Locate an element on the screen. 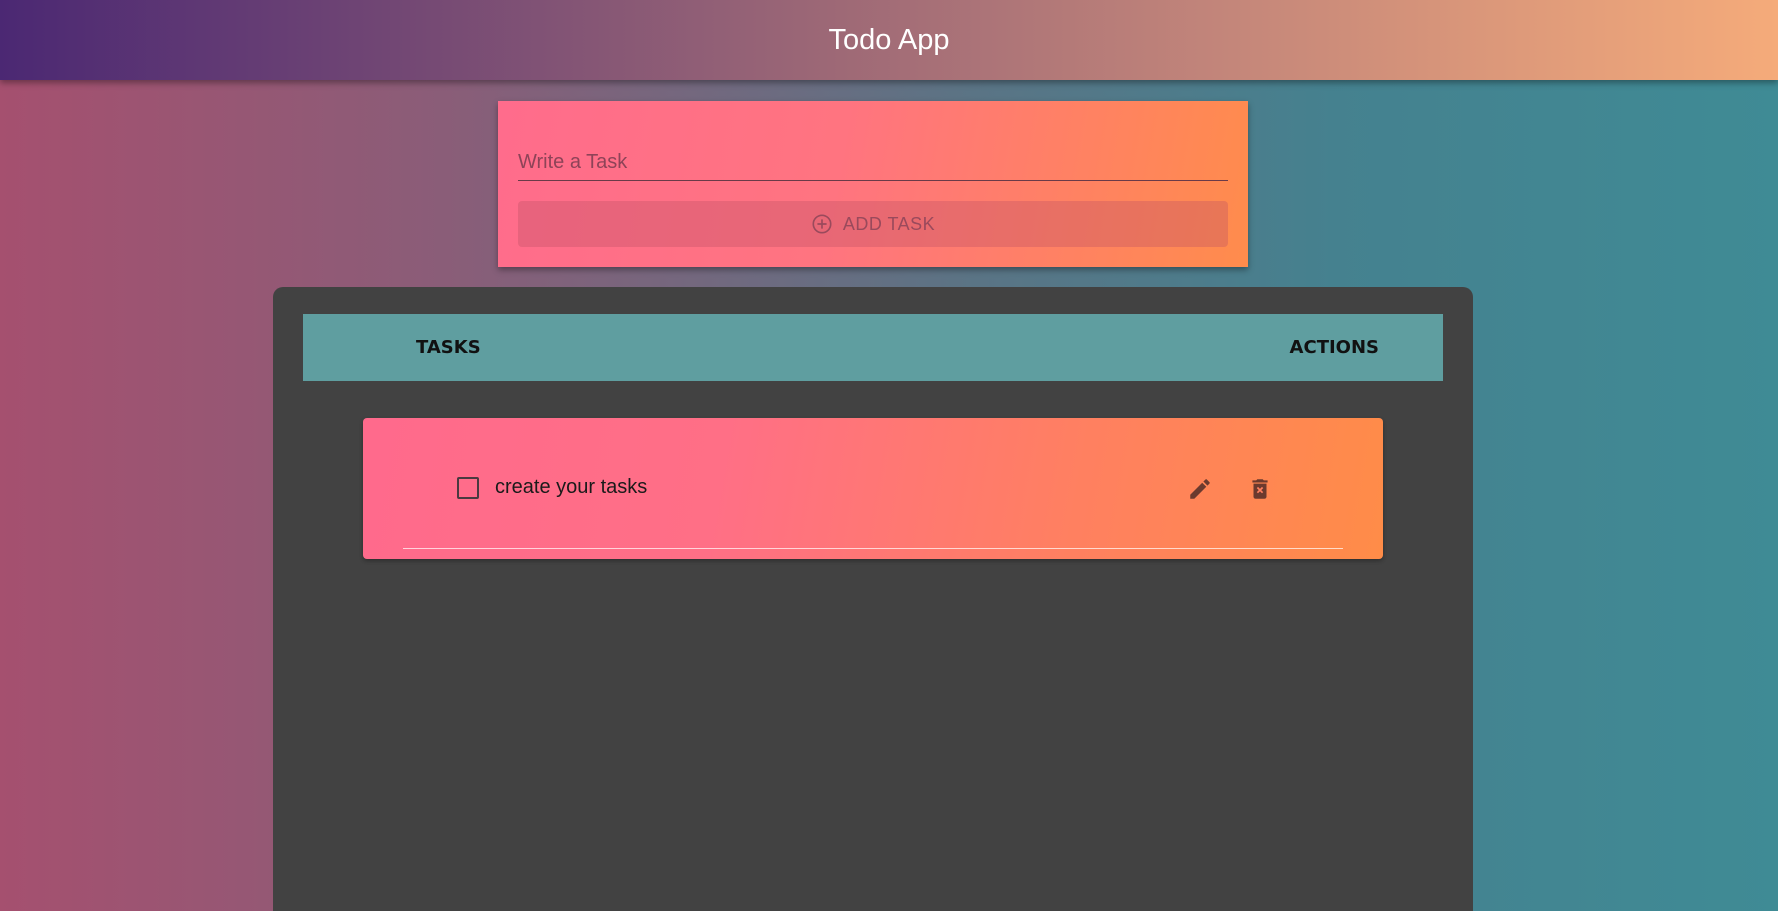 Image resolution: width=1778 pixels, height=911 pixels. app-bar: Todo App is located at coordinates (889, 40).